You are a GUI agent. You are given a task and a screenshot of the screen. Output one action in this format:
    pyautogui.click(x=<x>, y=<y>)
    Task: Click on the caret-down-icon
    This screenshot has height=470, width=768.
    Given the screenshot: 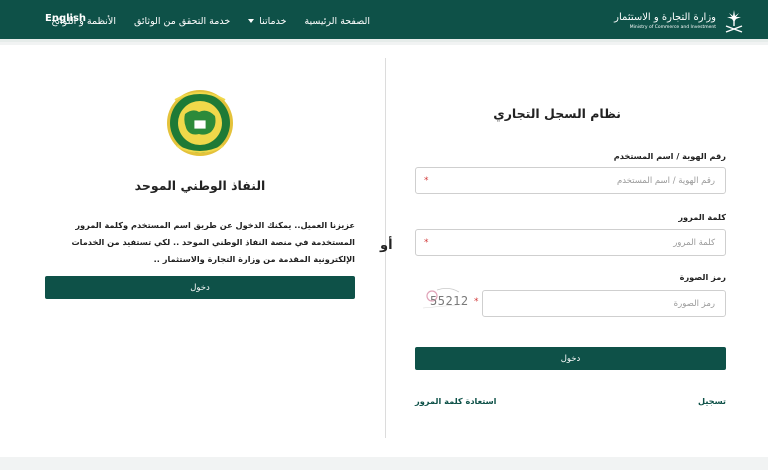 What is the action you would take?
    pyautogui.click(x=251, y=21)
    